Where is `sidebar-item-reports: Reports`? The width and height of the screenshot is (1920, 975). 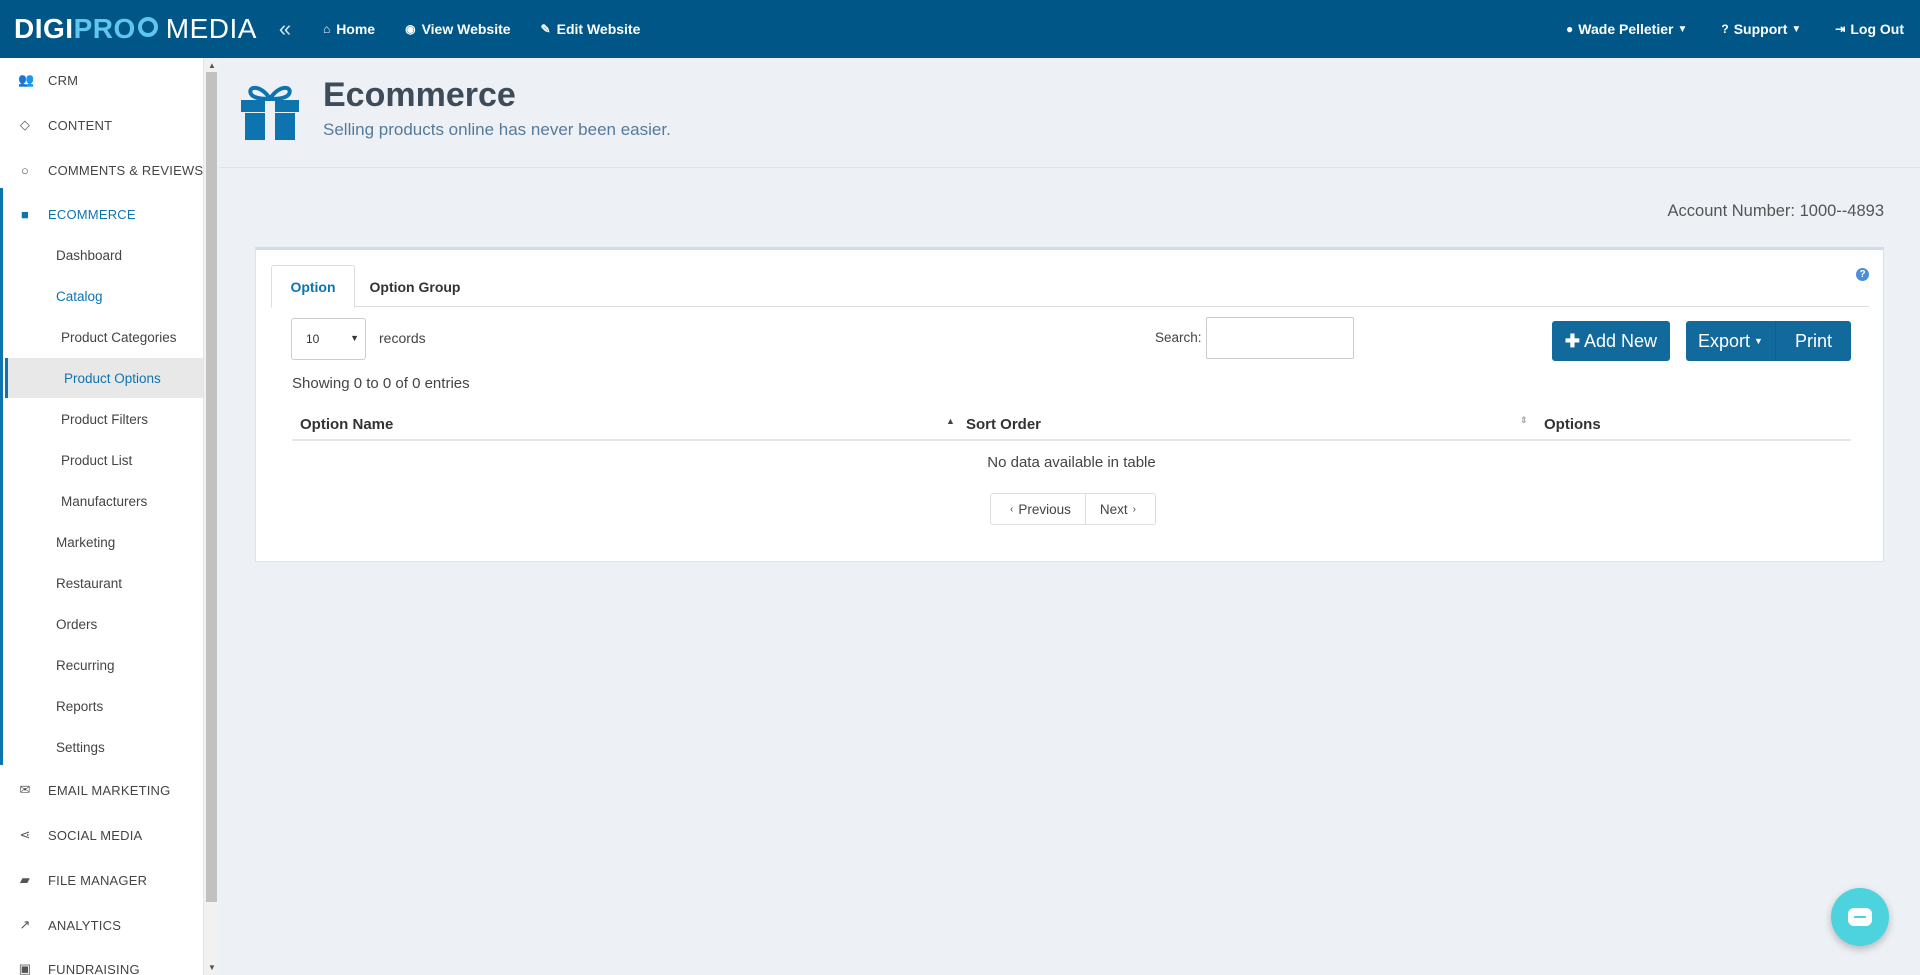
sidebar-item-reports: Reports is located at coordinates (79, 706).